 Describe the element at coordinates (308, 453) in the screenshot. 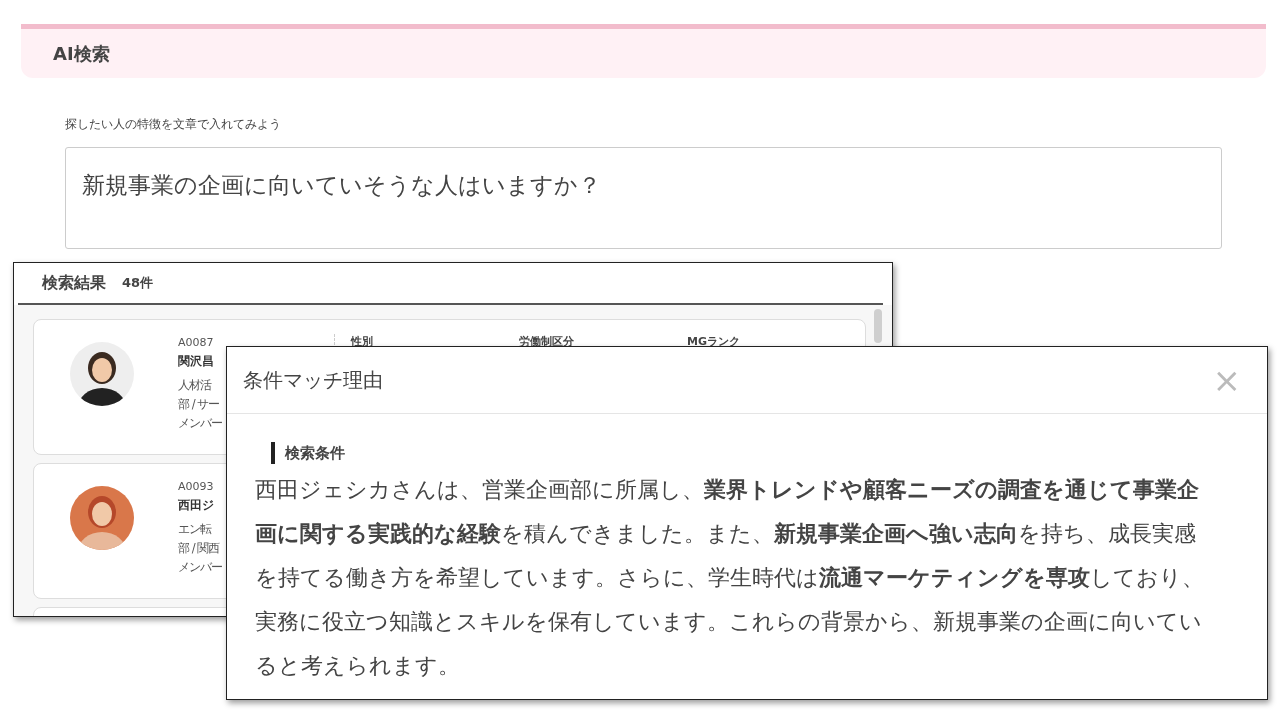

I see `section-heading: 検索条件` at that location.